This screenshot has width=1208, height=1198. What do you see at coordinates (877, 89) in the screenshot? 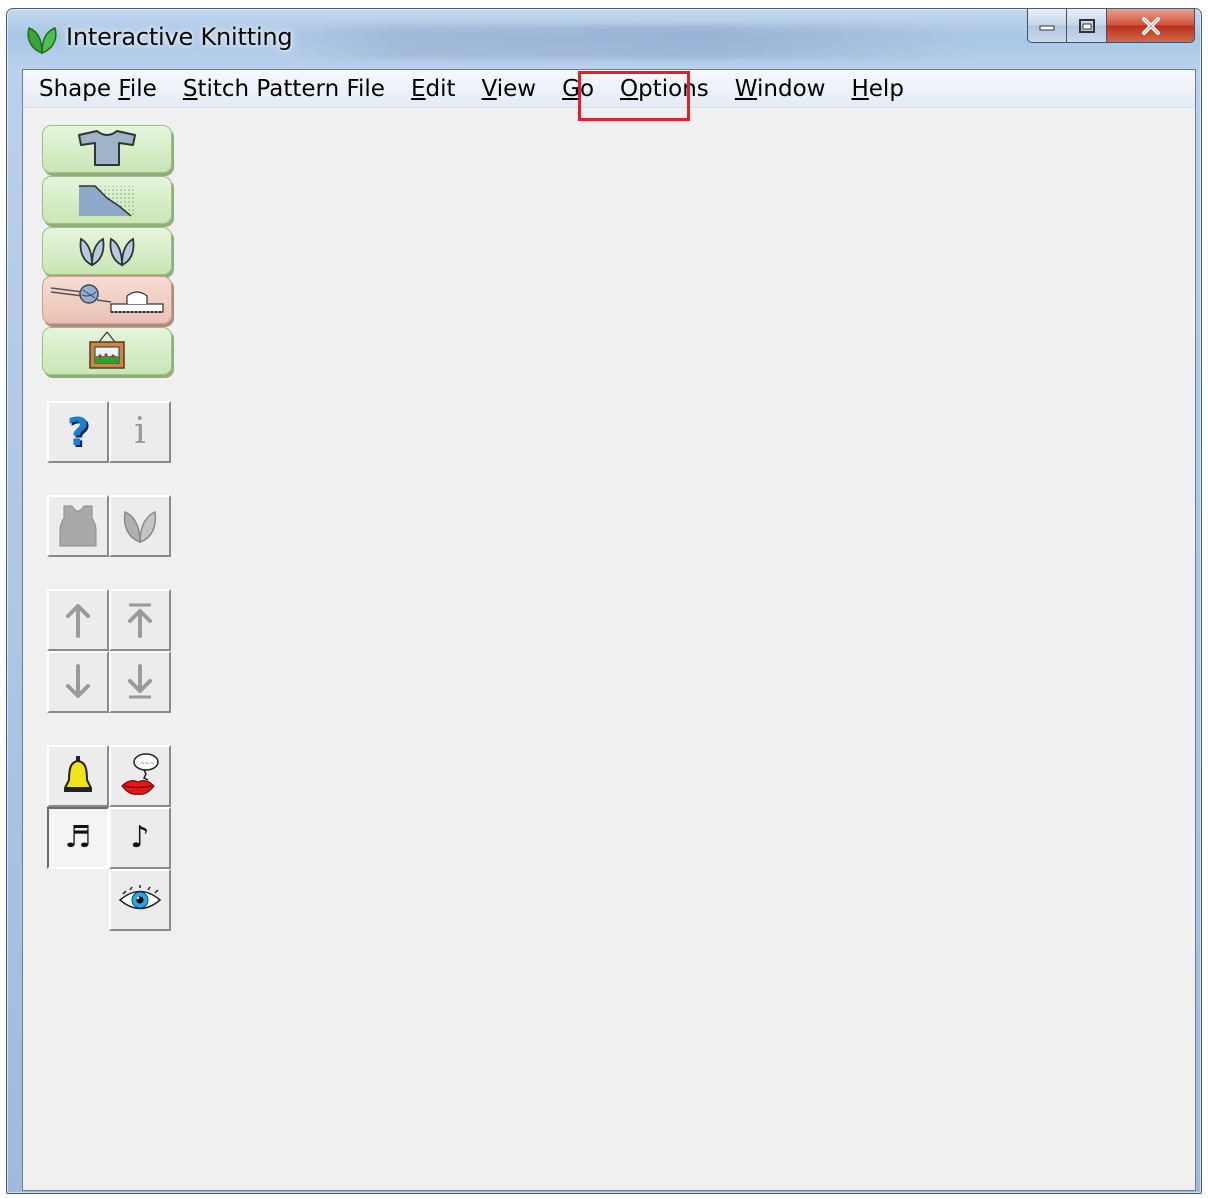
I see `menu-help: Help` at bounding box center [877, 89].